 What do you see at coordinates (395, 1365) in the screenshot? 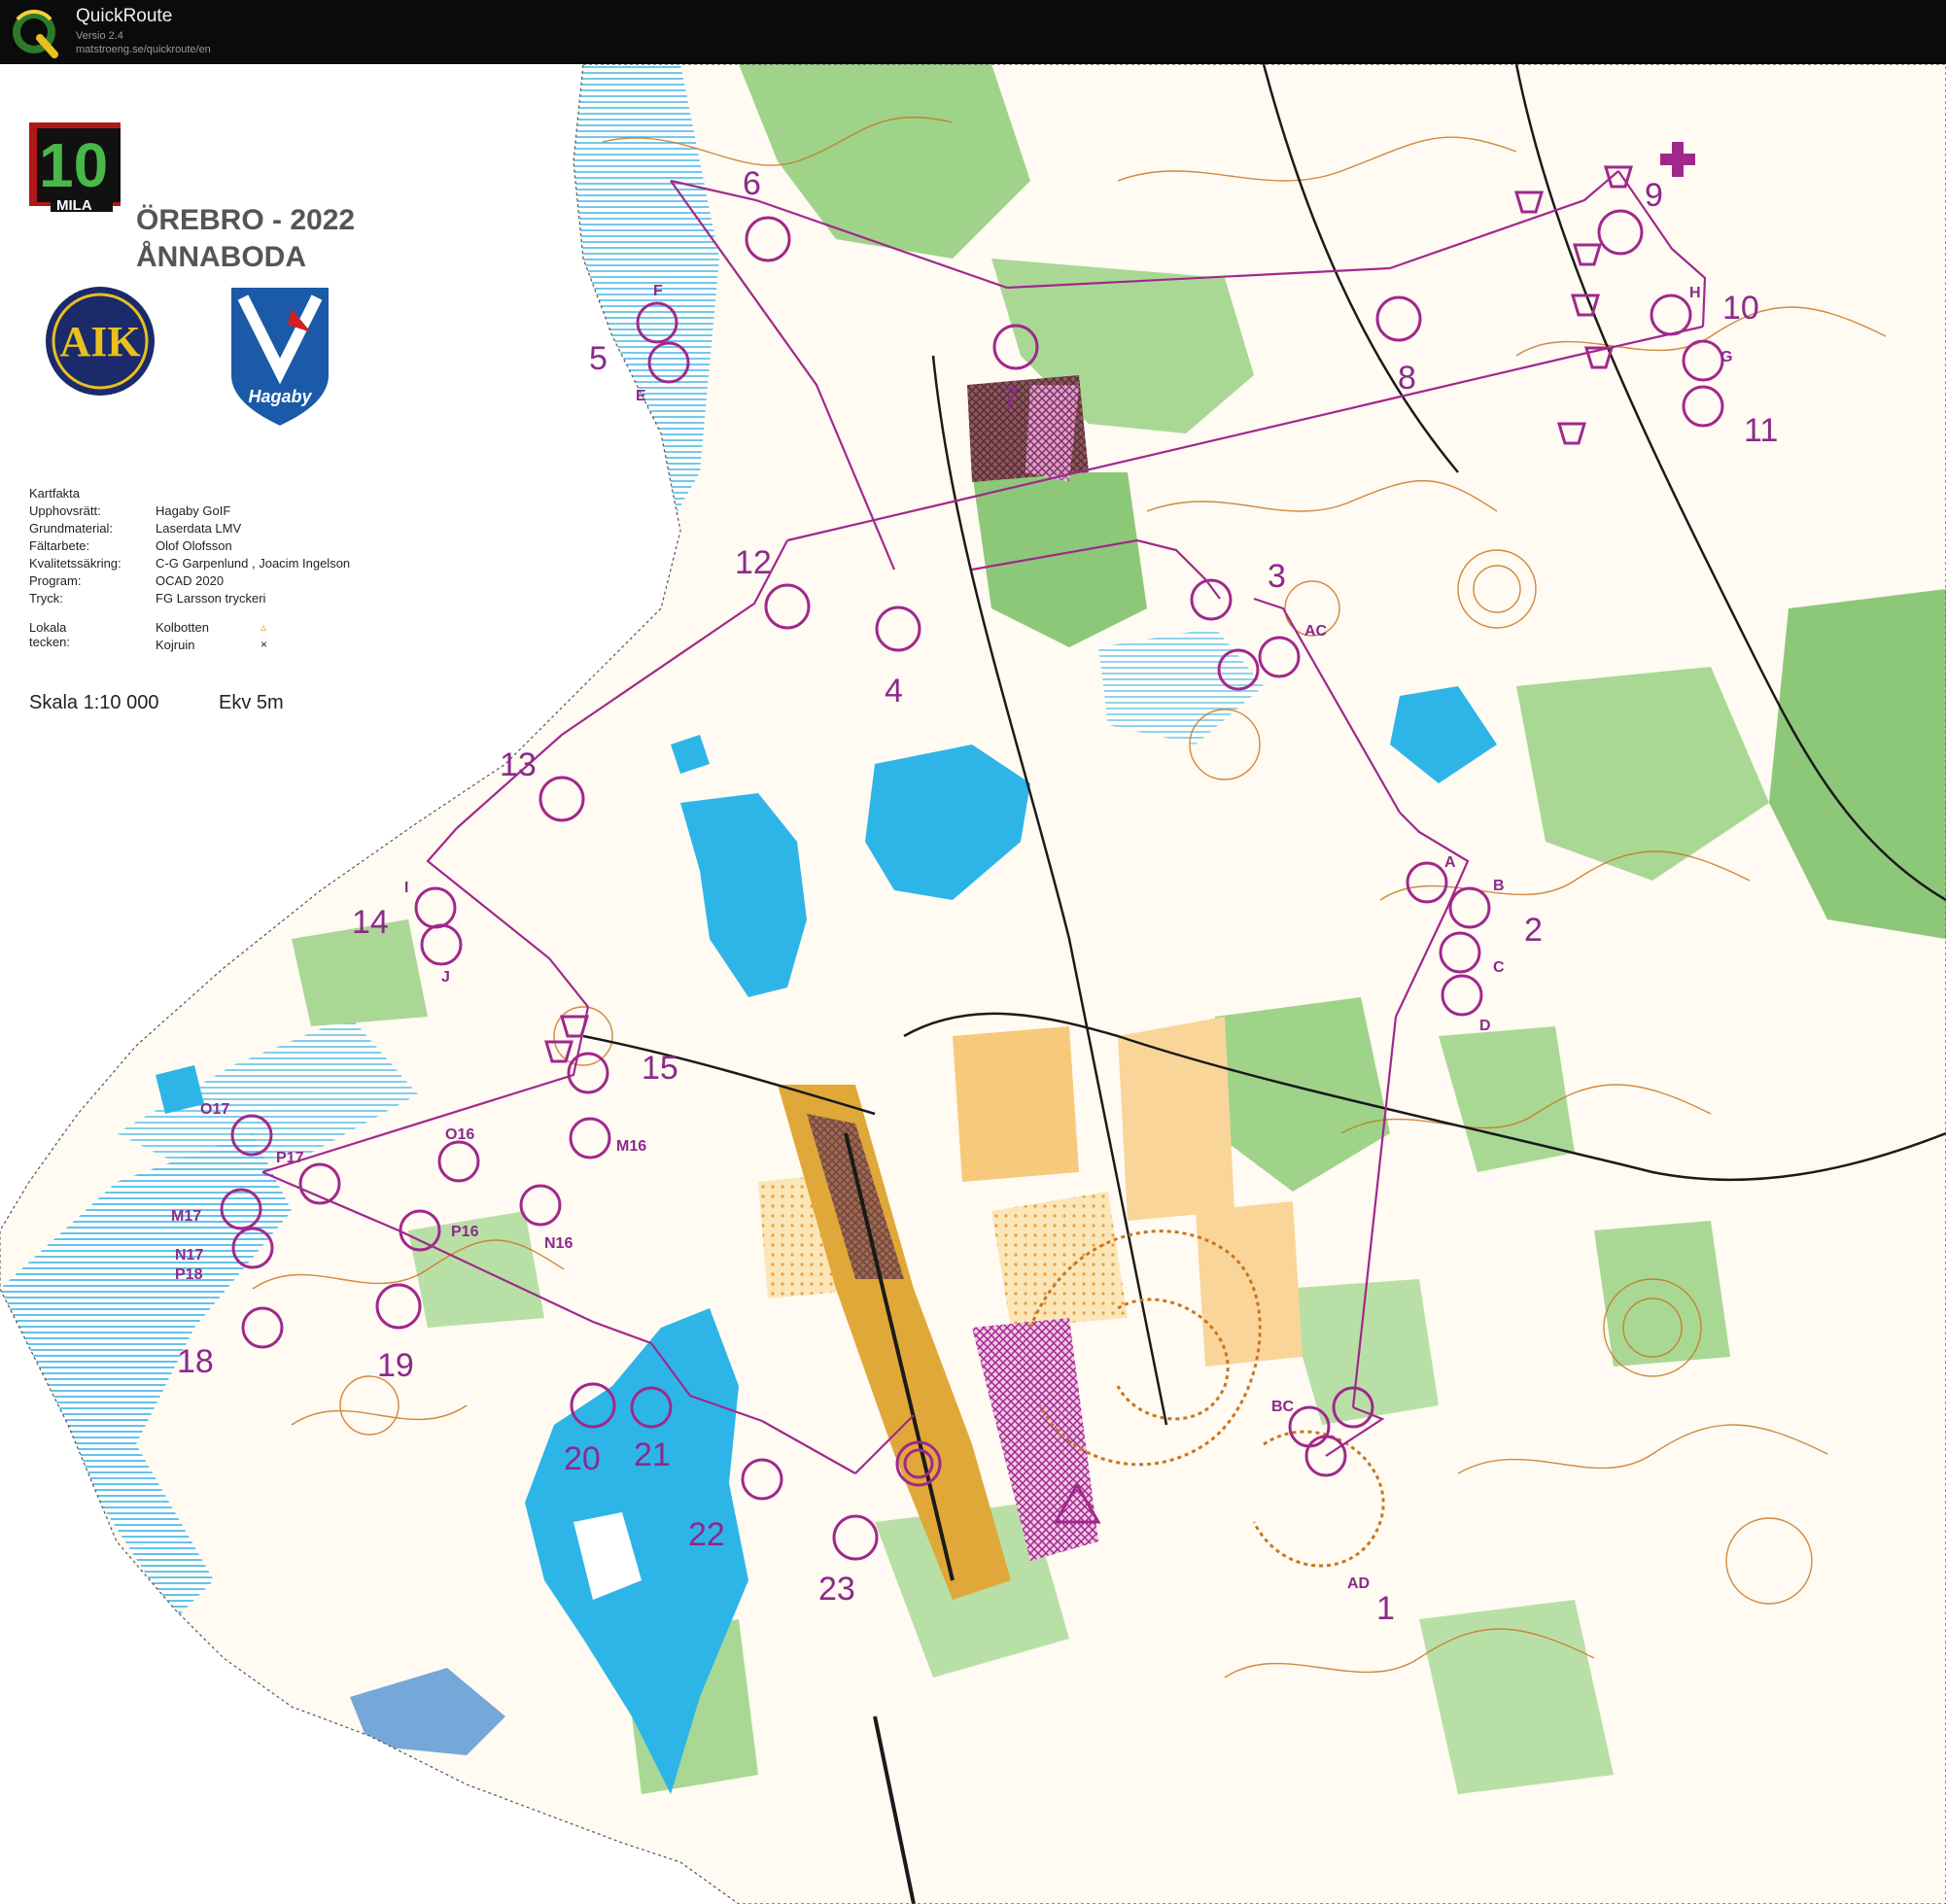
I see `control-label-19: 19` at bounding box center [395, 1365].